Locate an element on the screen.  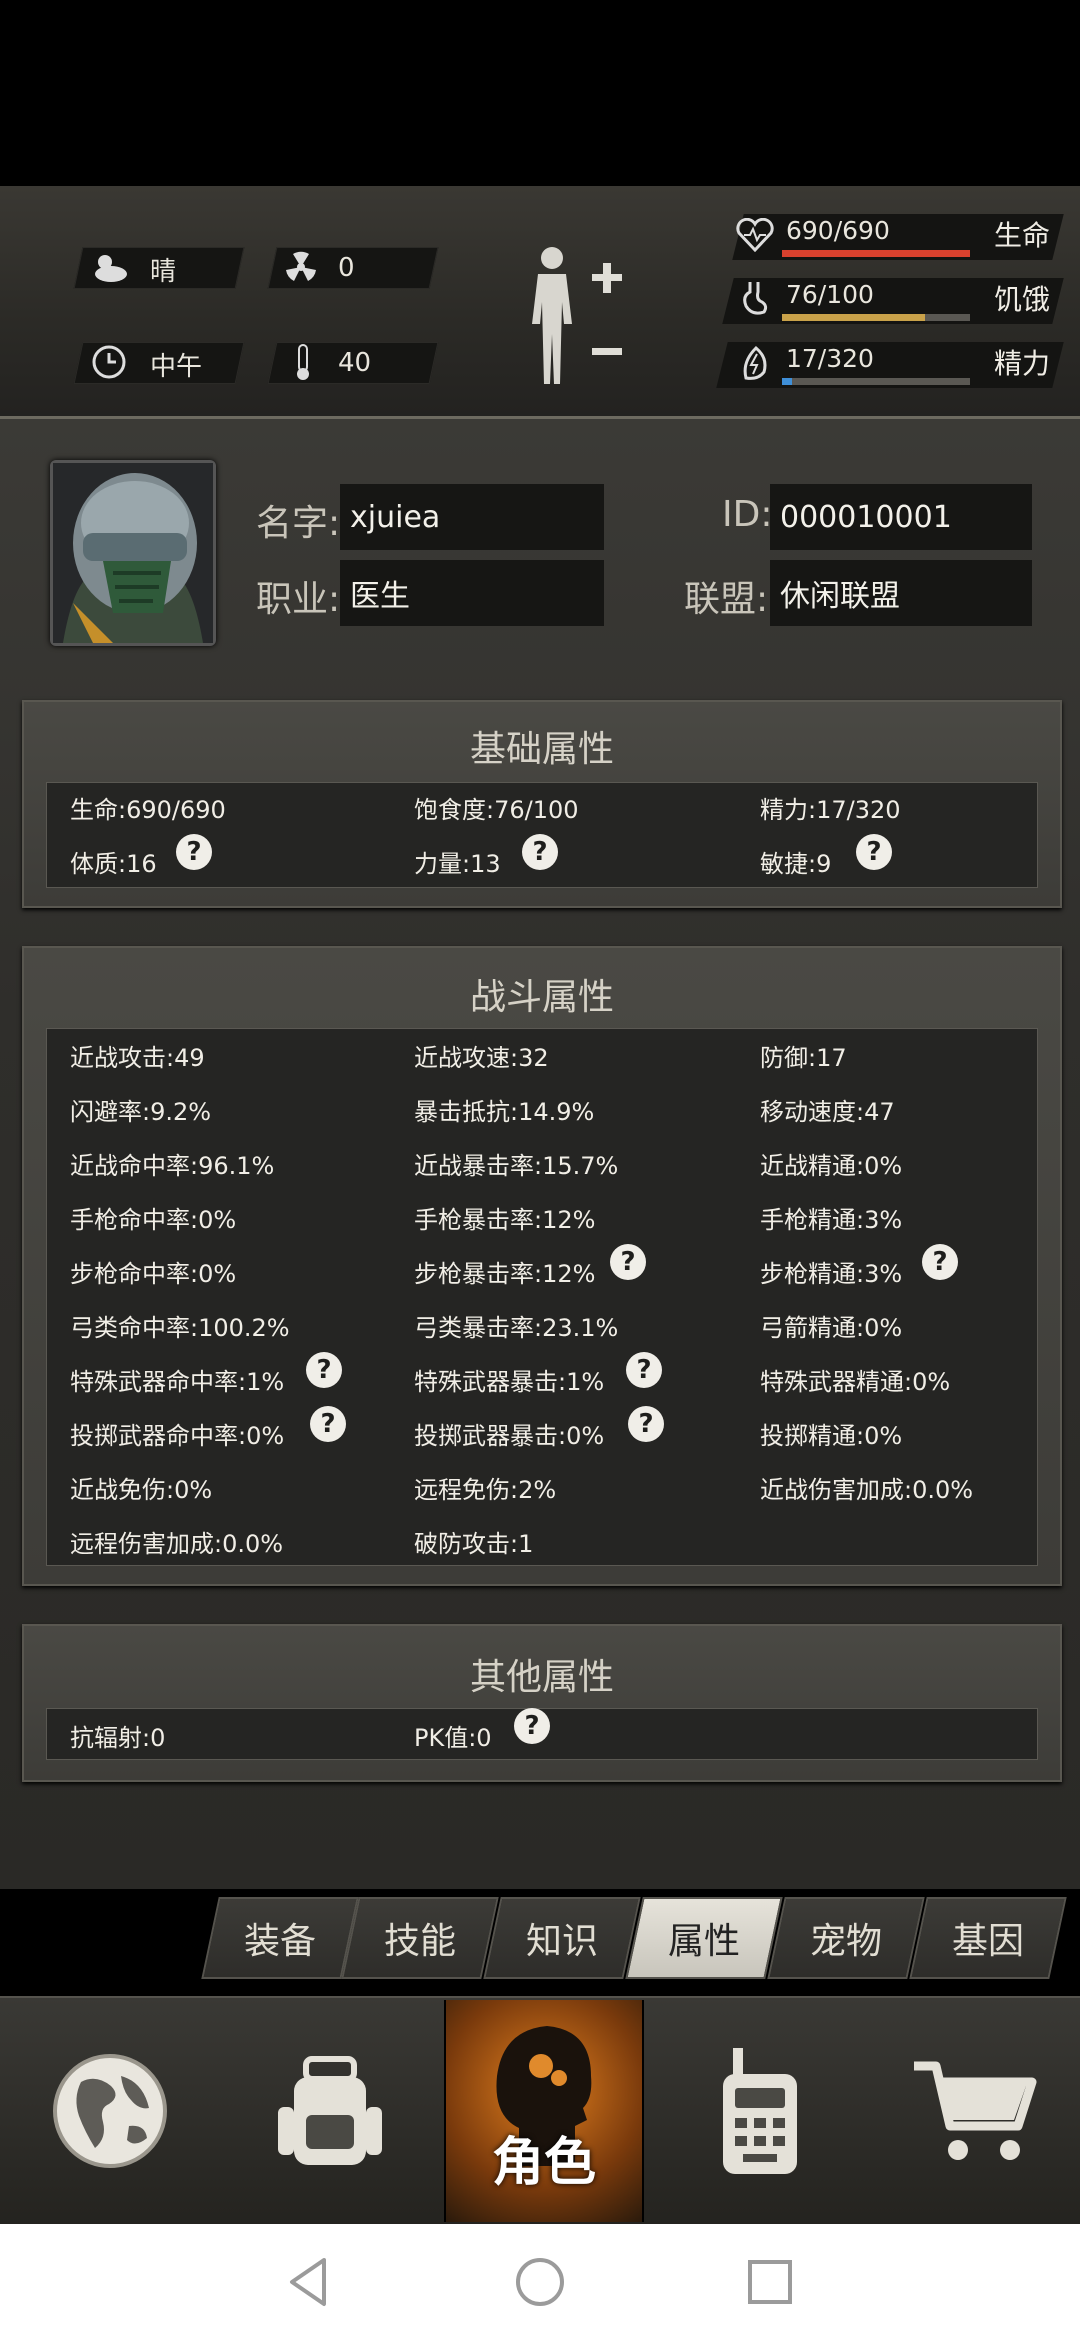
health-label: 生命 is located at coordinates (1022, 235).